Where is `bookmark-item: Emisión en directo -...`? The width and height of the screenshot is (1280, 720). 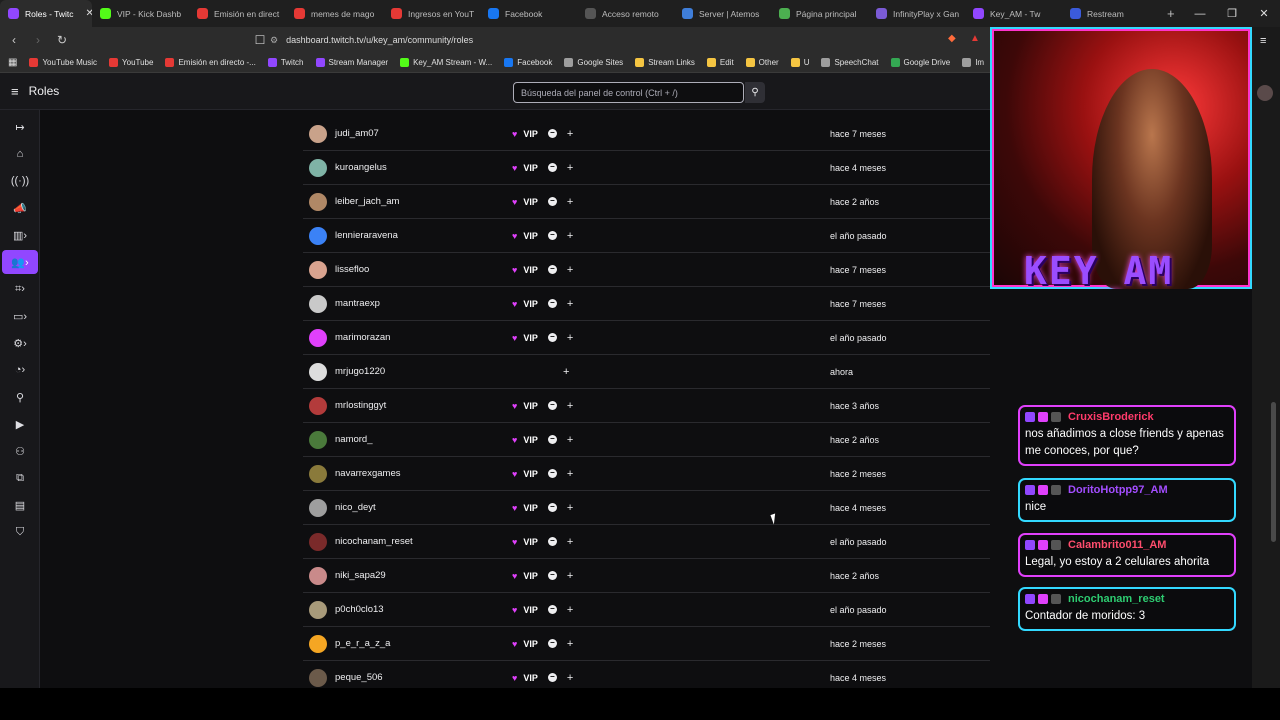 bookmark-item: Emisión en directo -... is located at coordinates (210, 62).